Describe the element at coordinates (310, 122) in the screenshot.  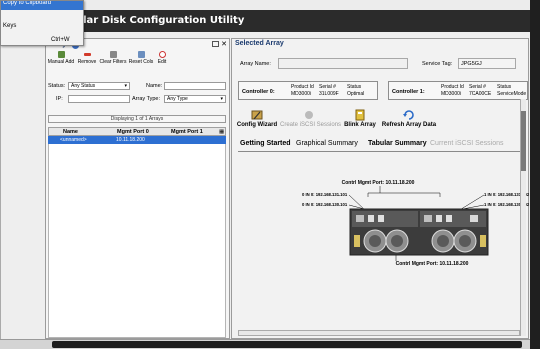
I see `create-iscsi-sessions-button: Create iSCSI Sessions` at that location.